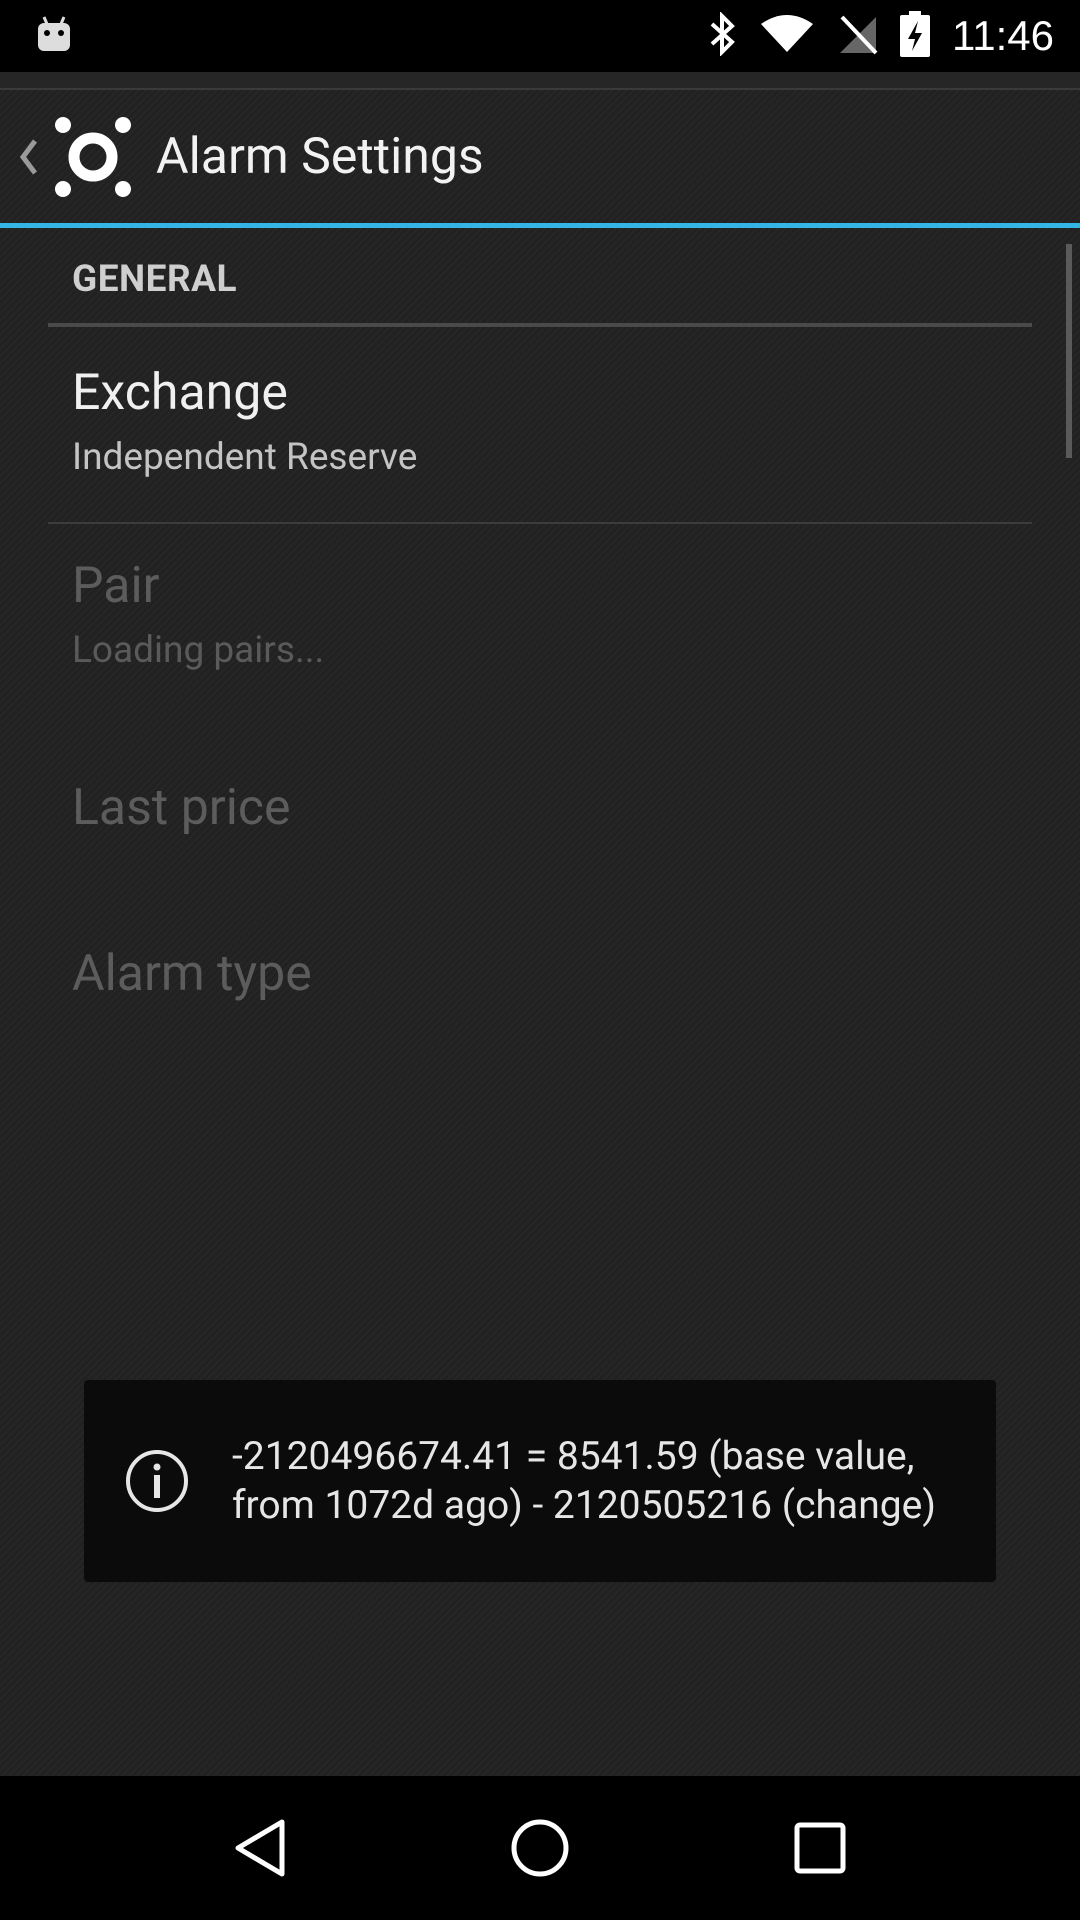 This screenshot has width=1080, height=1920. What do you see at coordinates (552, 974) in the screenshot?
I see `pref-alarm-type: Alarm type` at bounding box center [552, 974].